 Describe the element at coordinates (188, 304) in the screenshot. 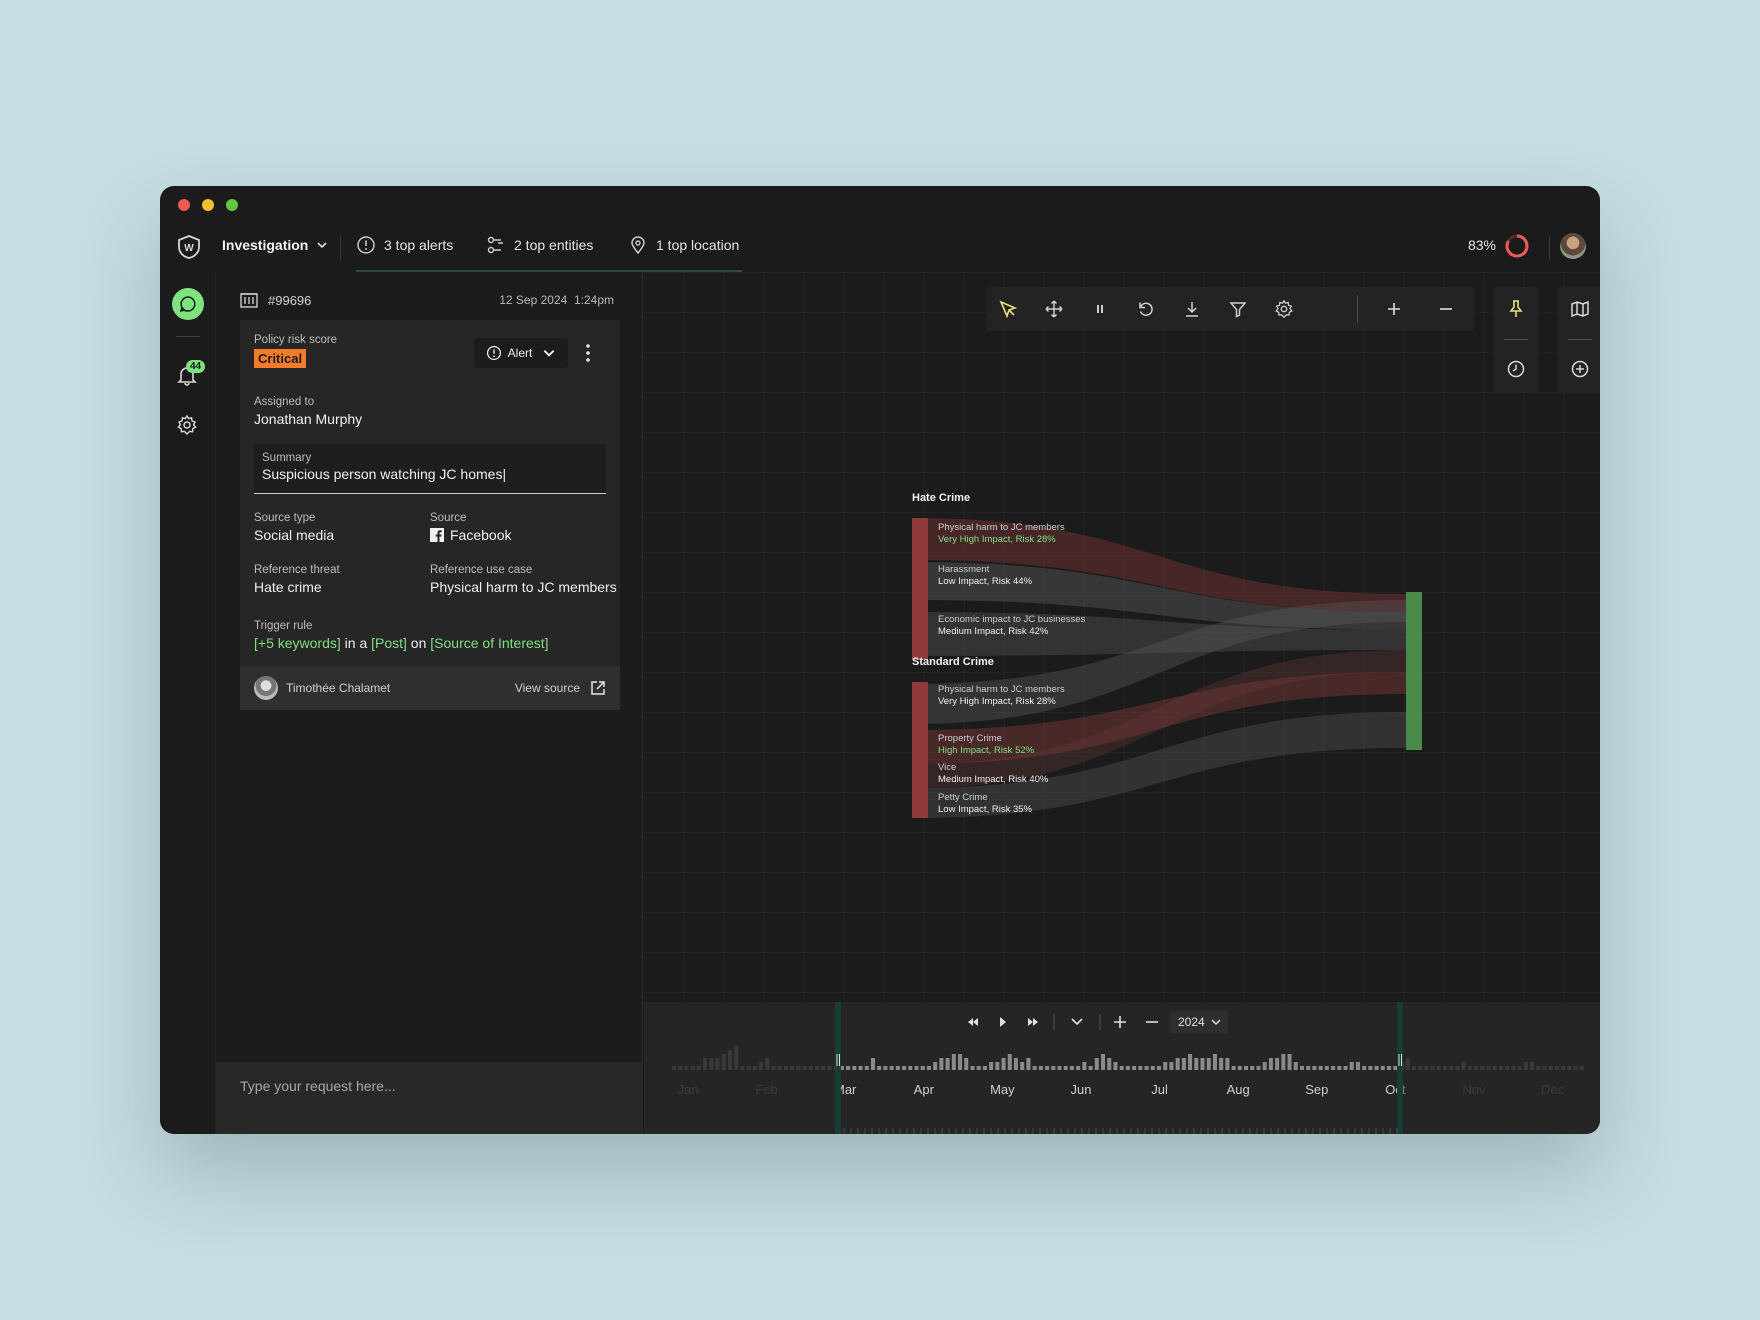

I see `chat-button` at that location.